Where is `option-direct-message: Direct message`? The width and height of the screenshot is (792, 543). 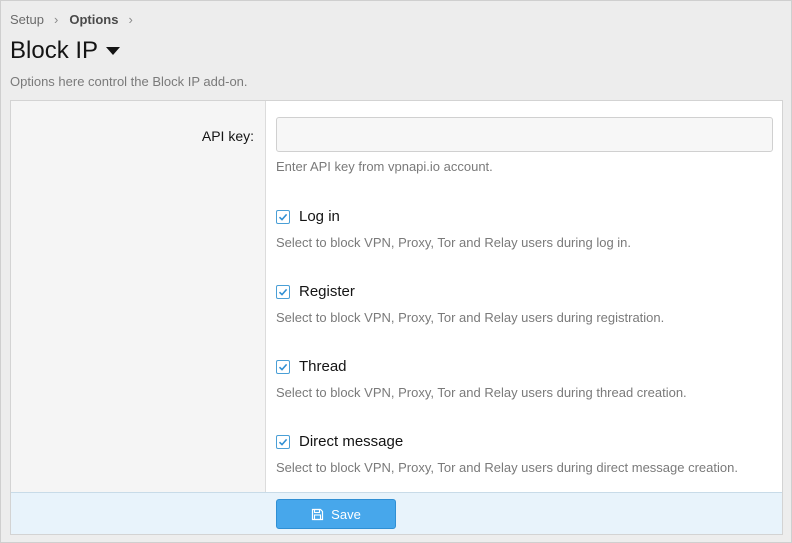 option-direct-message: Direct message is located at coordinates (339, 441).